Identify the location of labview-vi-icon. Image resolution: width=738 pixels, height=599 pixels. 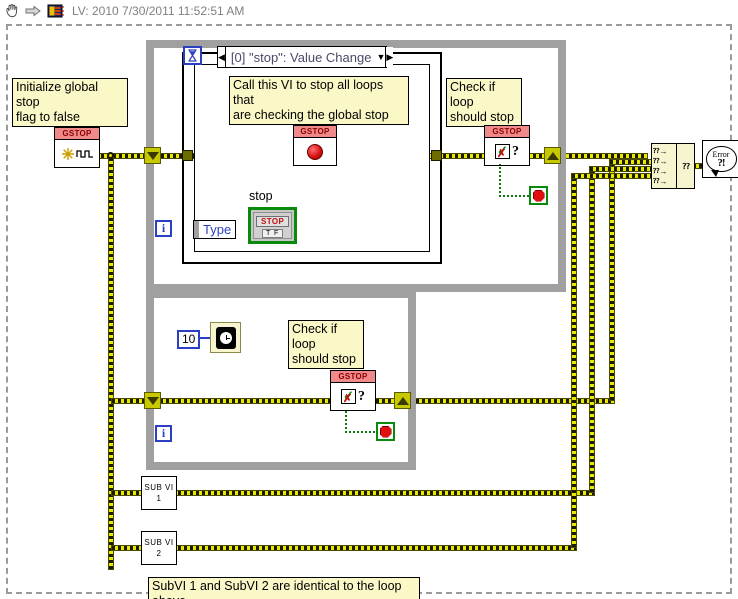
(55, 11).